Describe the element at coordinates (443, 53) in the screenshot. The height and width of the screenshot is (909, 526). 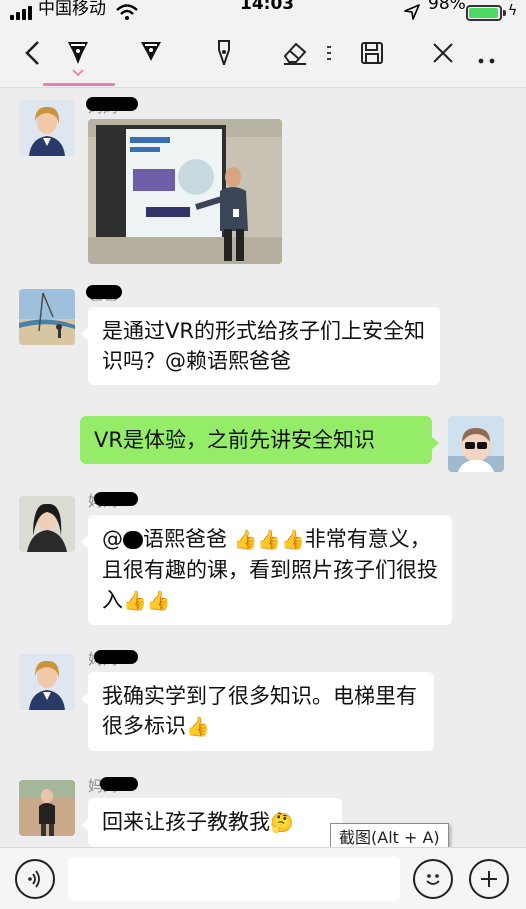
I see `close-icon` at that location.